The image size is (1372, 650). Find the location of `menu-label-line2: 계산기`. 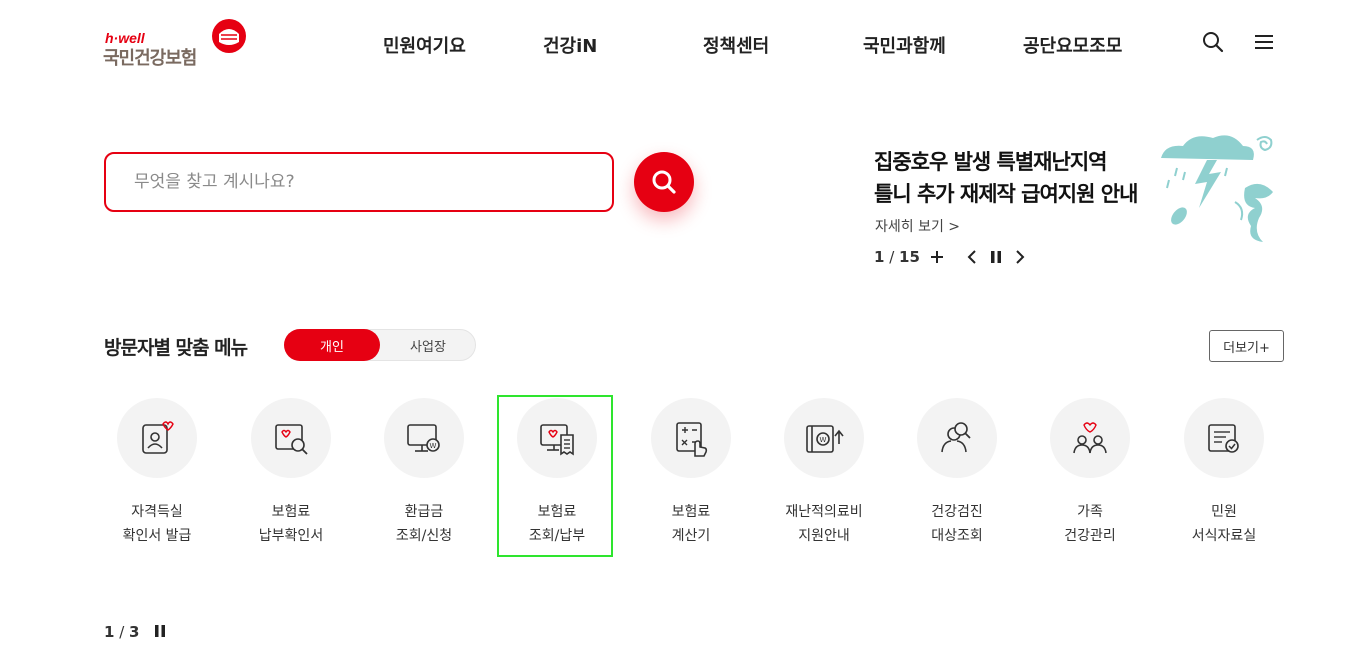

menu-label-line2: 계산기 is located at coordinates (691, 536).